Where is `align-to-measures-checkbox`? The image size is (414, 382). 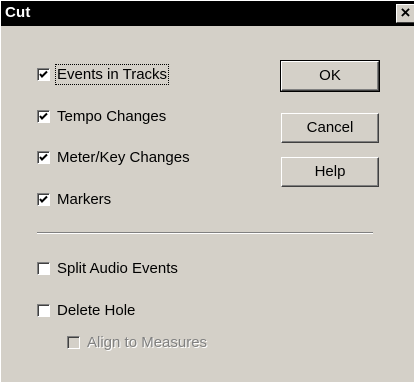
align-to-measures-checkbox is located at coordinates (73, 342).